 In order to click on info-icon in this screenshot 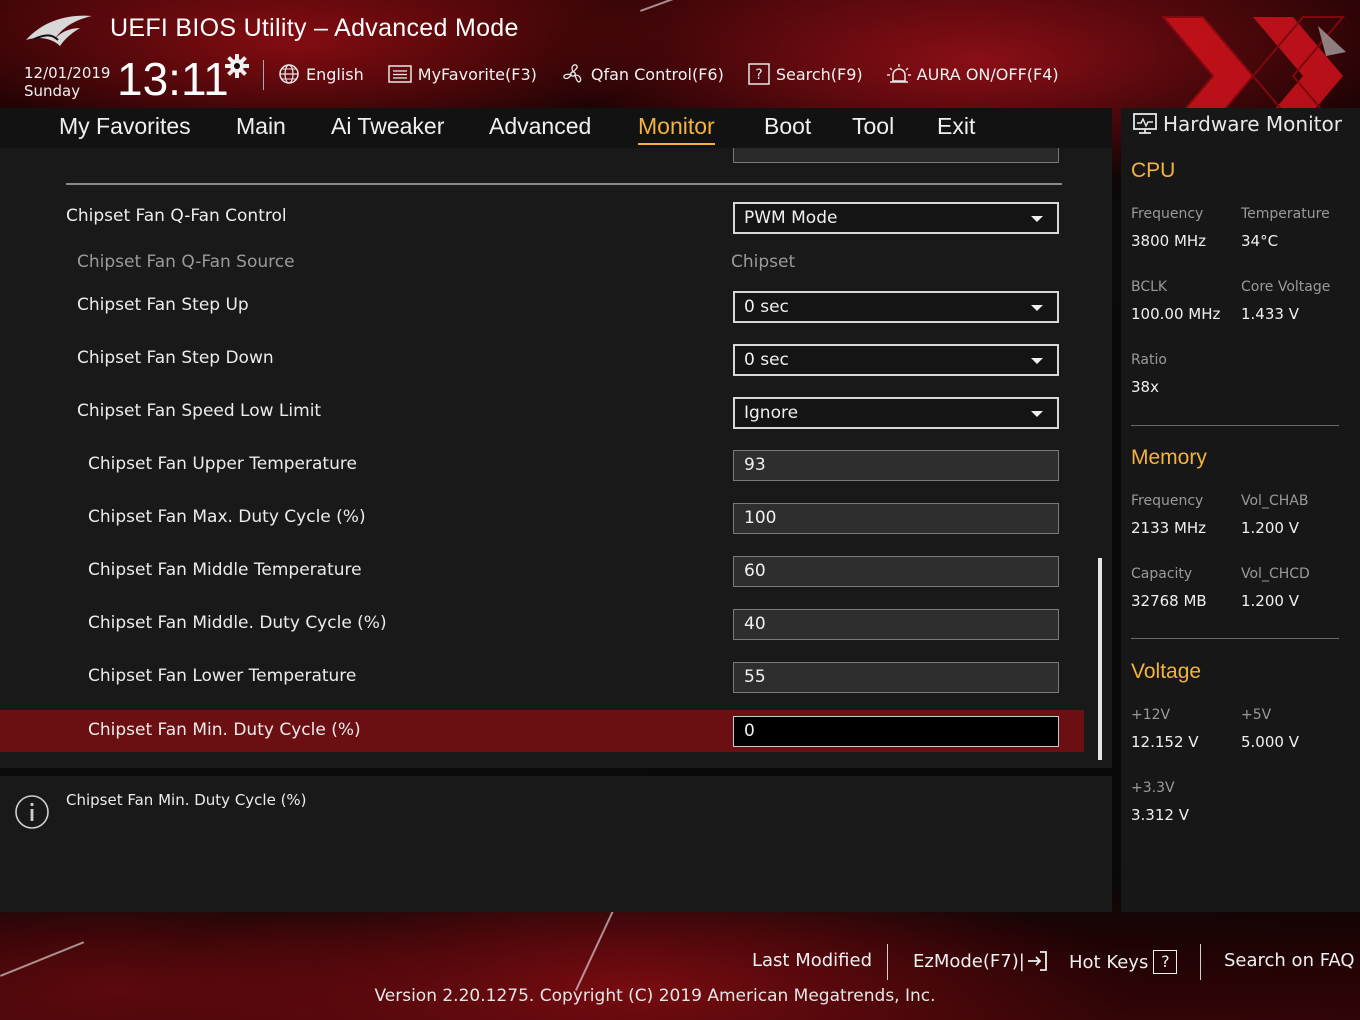, I will do `click(32, 812)`.